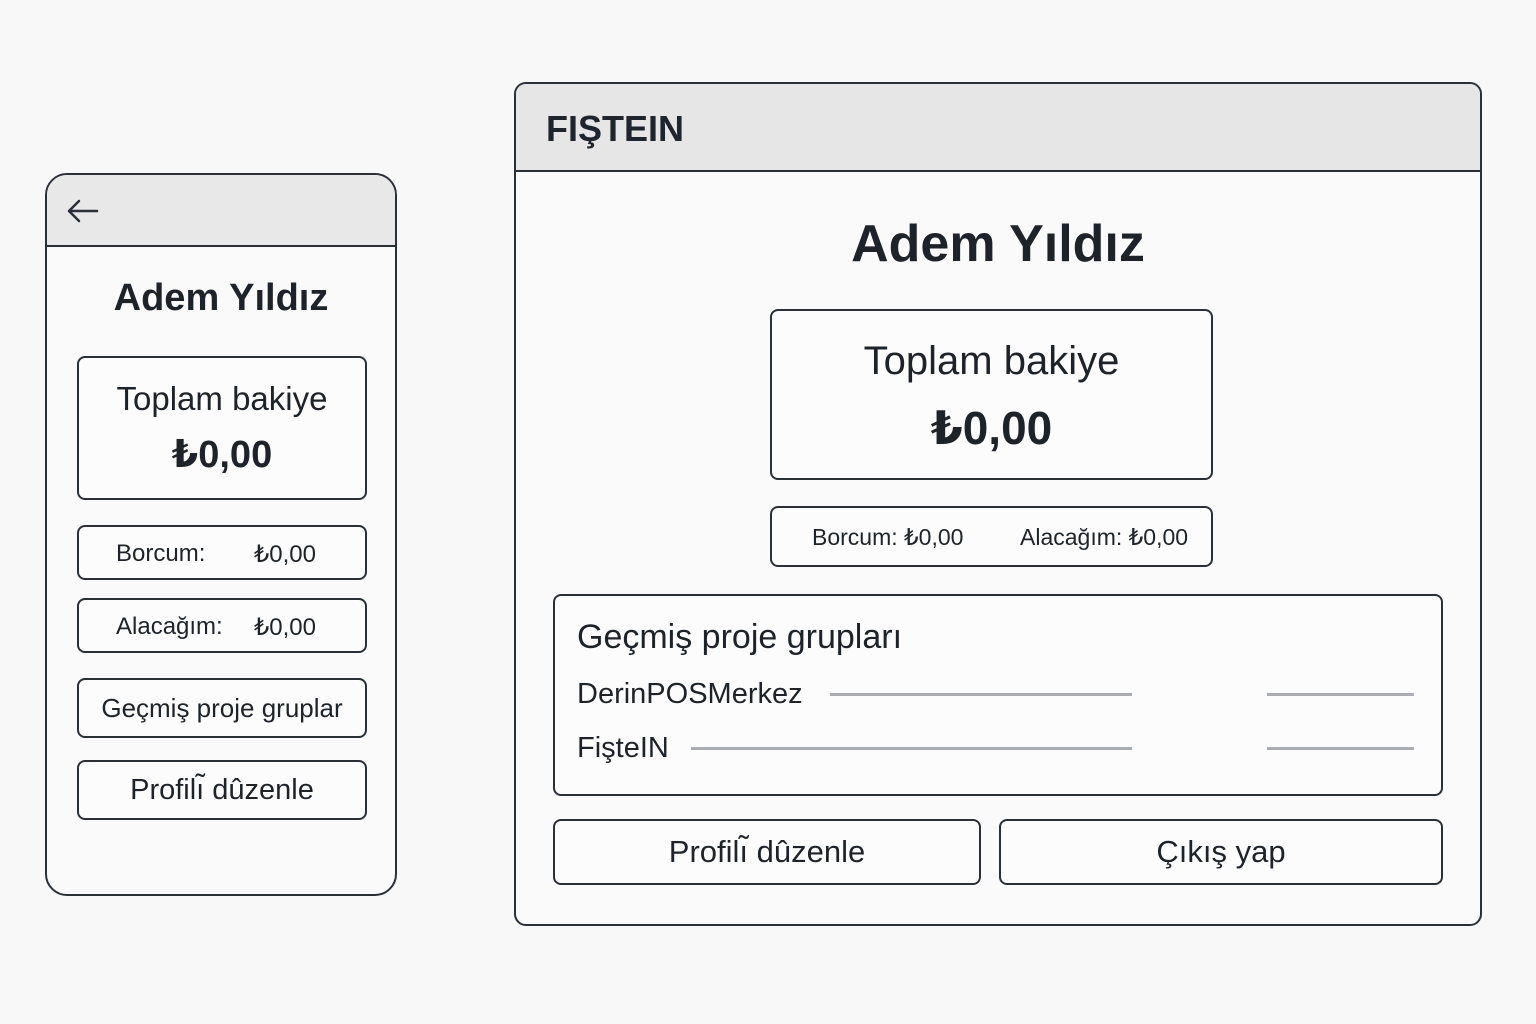 The height and width of the screenshot is (1024, 1536). I want to click on receivable-label: Alacağım:, so click(169, 626).